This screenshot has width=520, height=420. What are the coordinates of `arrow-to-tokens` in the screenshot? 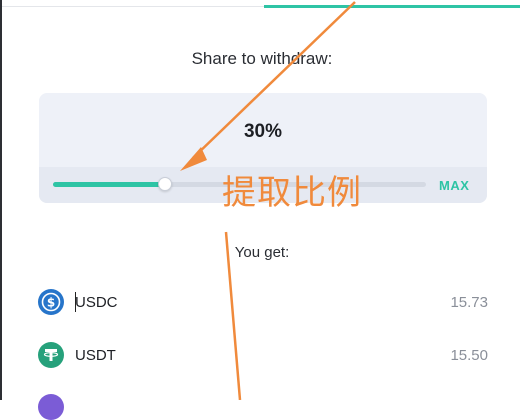 It's located at (233, 315).